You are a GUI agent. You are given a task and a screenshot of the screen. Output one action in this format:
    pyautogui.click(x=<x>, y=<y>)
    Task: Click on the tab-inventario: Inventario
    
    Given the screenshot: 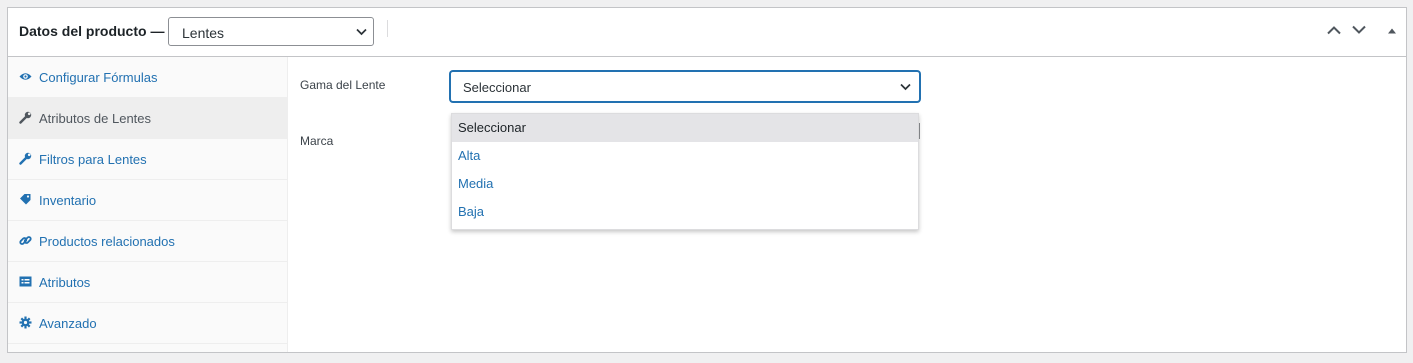 What is the action you would take?
    pyautogui.click(x=147, y=200)
    